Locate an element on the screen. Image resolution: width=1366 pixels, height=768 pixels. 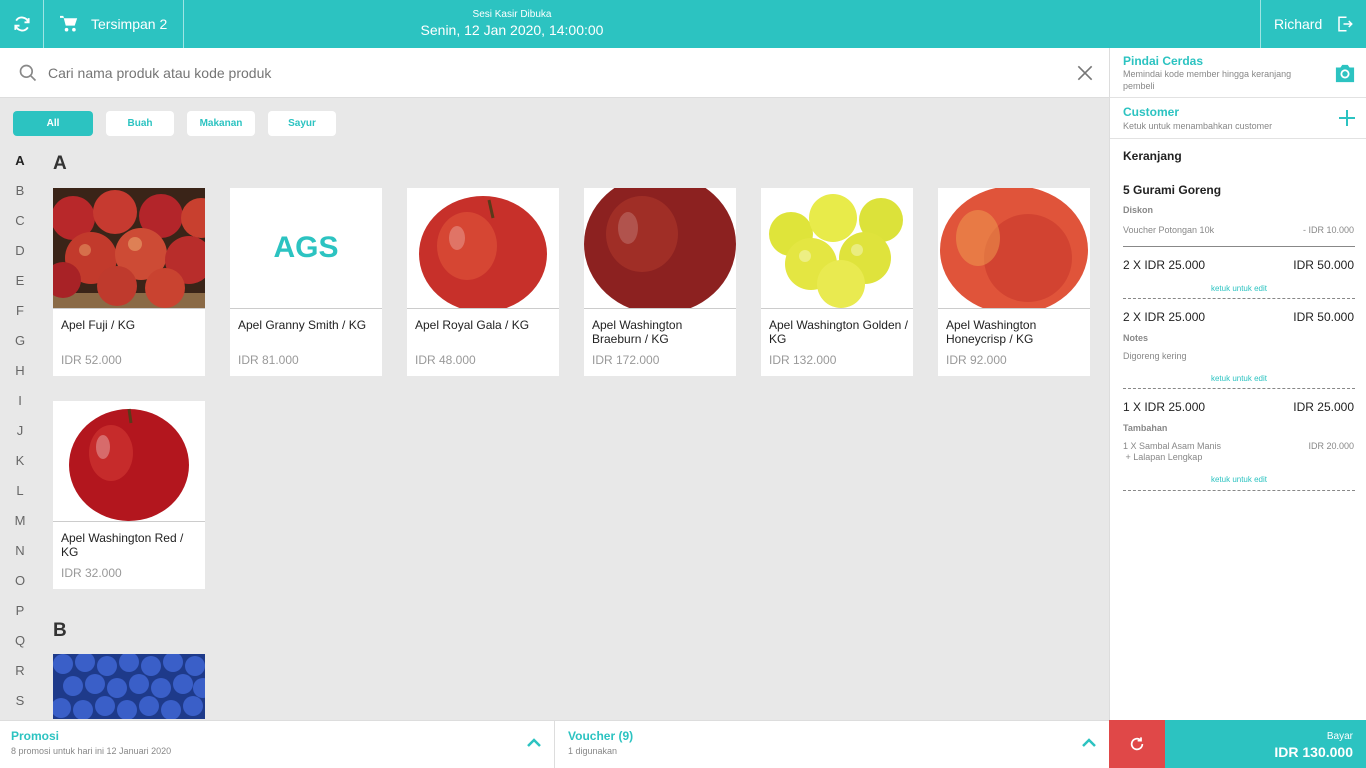
alphabet-index: A B C D E F G H I J K L M N O P Q R S is located at coordinates (20, 431).